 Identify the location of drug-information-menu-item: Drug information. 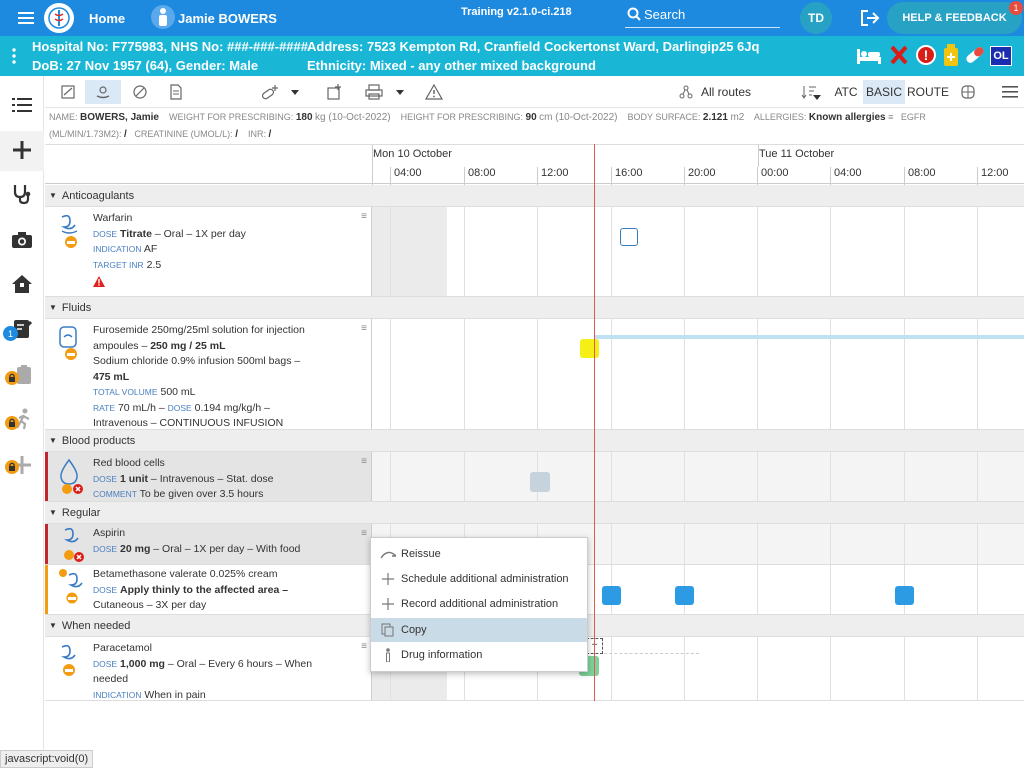
(479, 655).